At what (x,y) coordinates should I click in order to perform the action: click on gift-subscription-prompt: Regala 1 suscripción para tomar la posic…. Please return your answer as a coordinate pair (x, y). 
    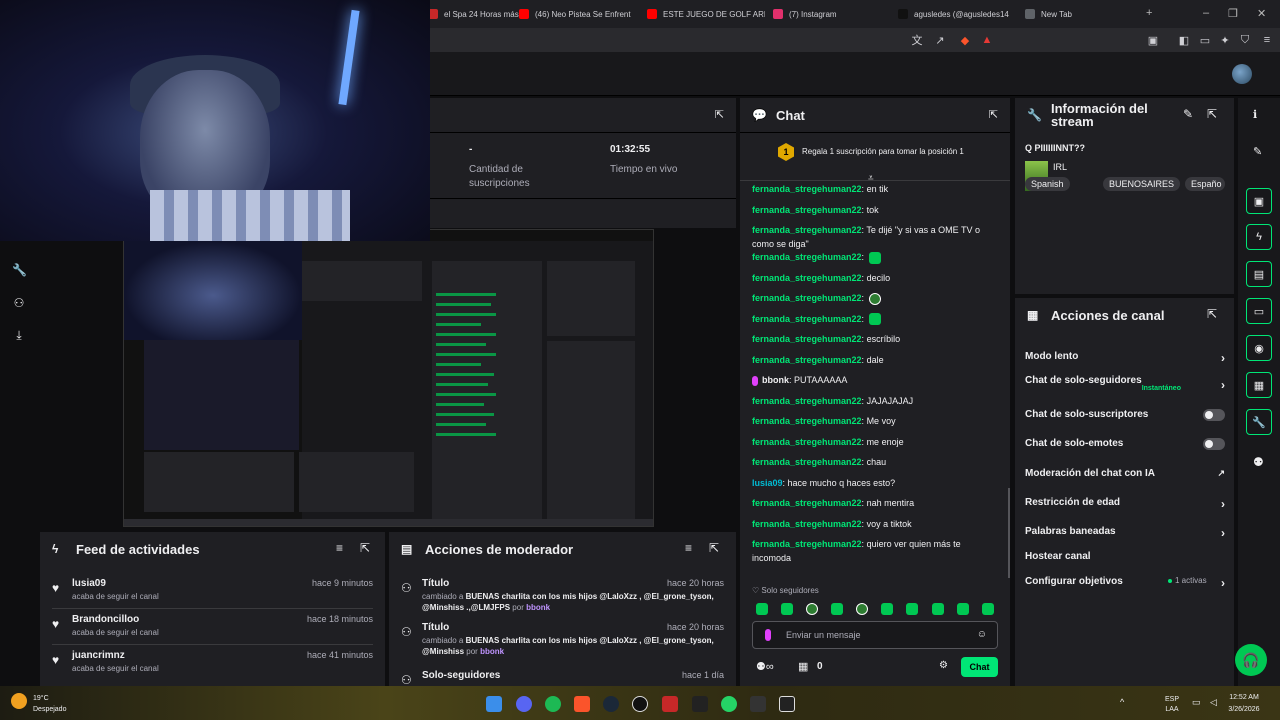
    Looking at the image, I should click on (883, 151).